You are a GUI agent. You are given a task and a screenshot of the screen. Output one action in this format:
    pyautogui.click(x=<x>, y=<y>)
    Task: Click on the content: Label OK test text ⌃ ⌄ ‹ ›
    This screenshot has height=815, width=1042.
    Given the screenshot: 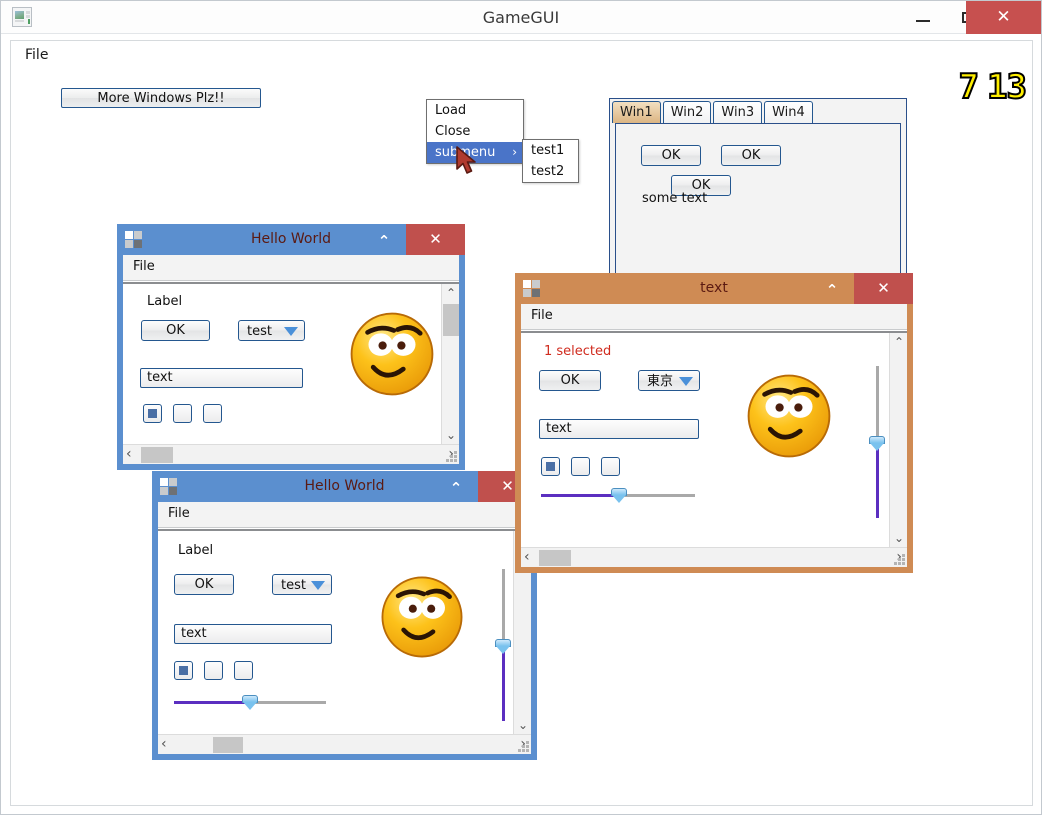 What is the action you would take?
    pyautogui.click(x=291, y=373)
    